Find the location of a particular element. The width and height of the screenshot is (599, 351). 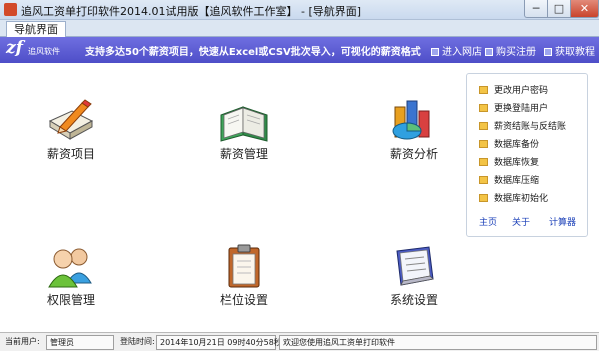

database-restore-item: 数据库恢复 is located at coordinates (509, 161).